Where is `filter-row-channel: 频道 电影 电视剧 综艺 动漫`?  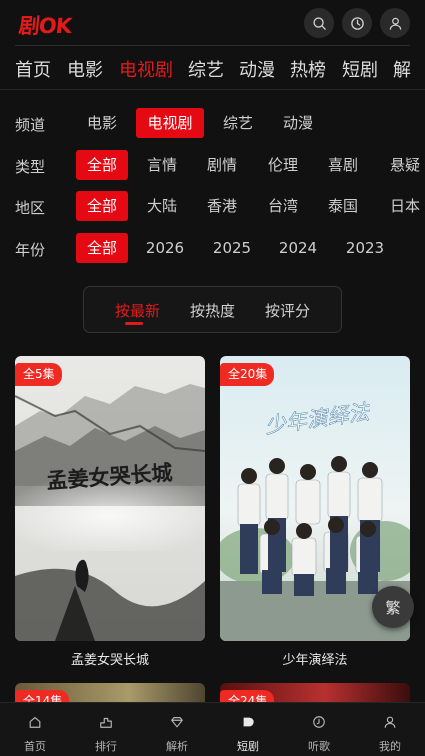 filter-row-channel: 频道 电影 电视剧 综艺 动漫 is located at coordinates (212, 124).